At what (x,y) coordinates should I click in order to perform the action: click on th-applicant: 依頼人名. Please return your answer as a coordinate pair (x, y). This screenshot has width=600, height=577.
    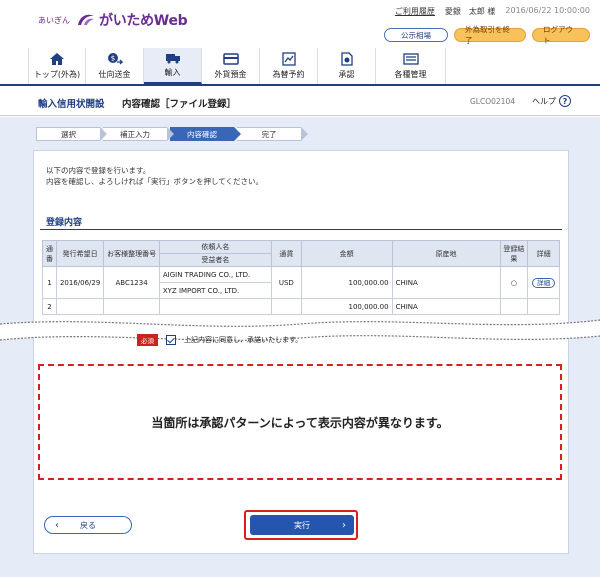
    Looking at the image, I should click on (215, 247).